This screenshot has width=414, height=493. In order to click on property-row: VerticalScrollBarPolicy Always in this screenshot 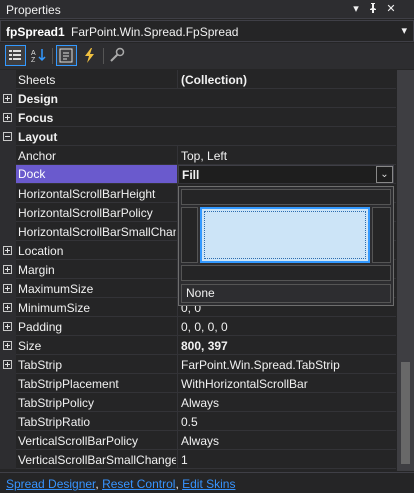, I will do `click(198, 440)`.